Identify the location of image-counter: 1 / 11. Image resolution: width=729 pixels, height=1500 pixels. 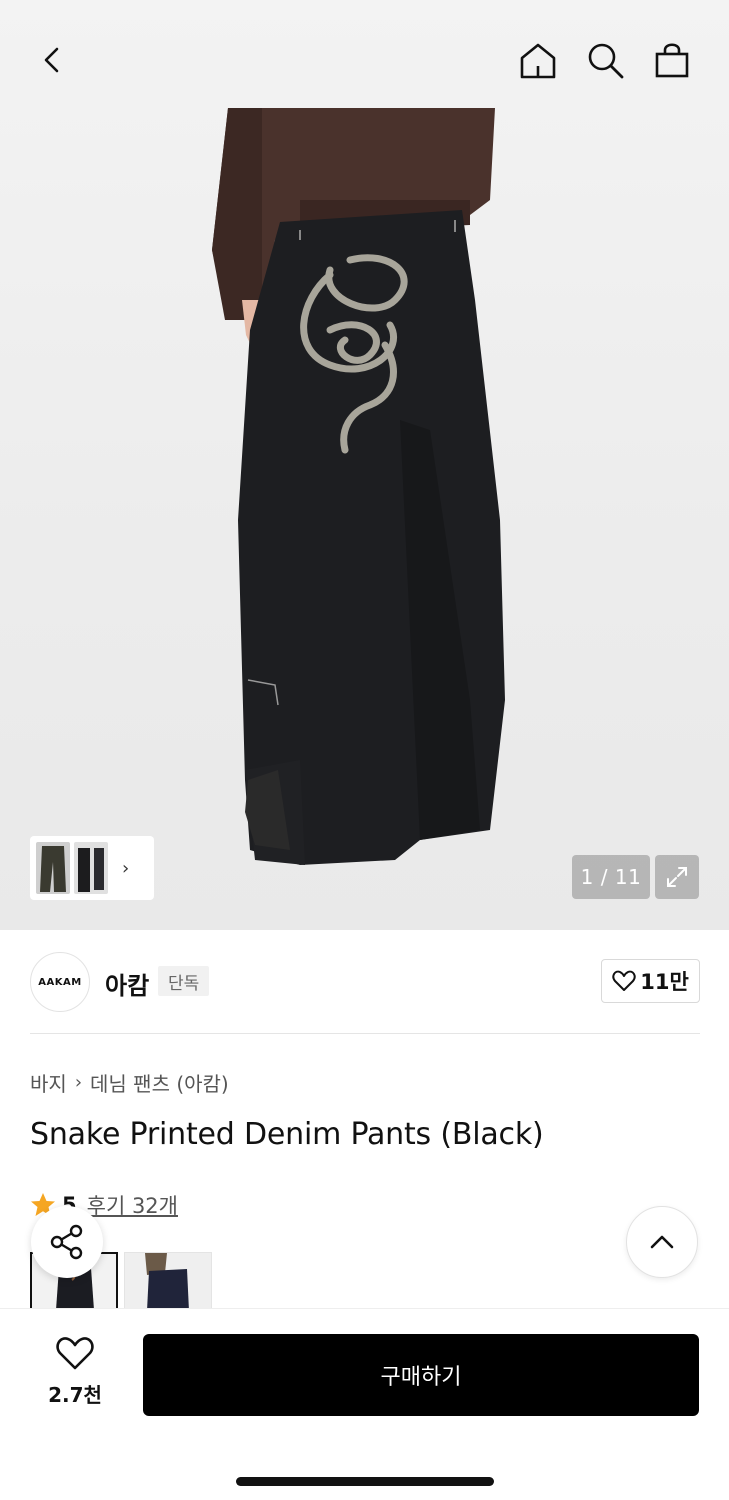
(611, 877).